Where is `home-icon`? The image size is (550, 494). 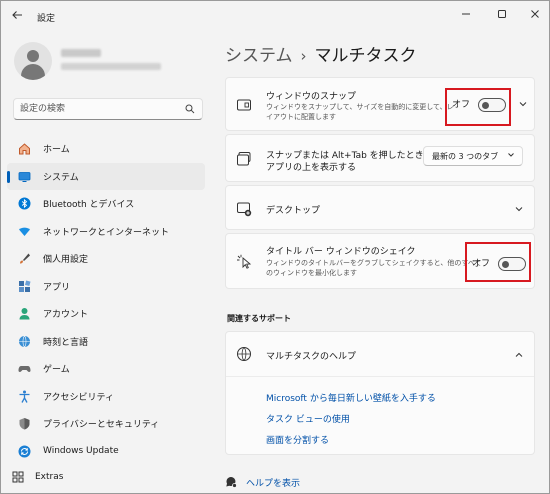 home-icon is located at coordinates (24, 149).